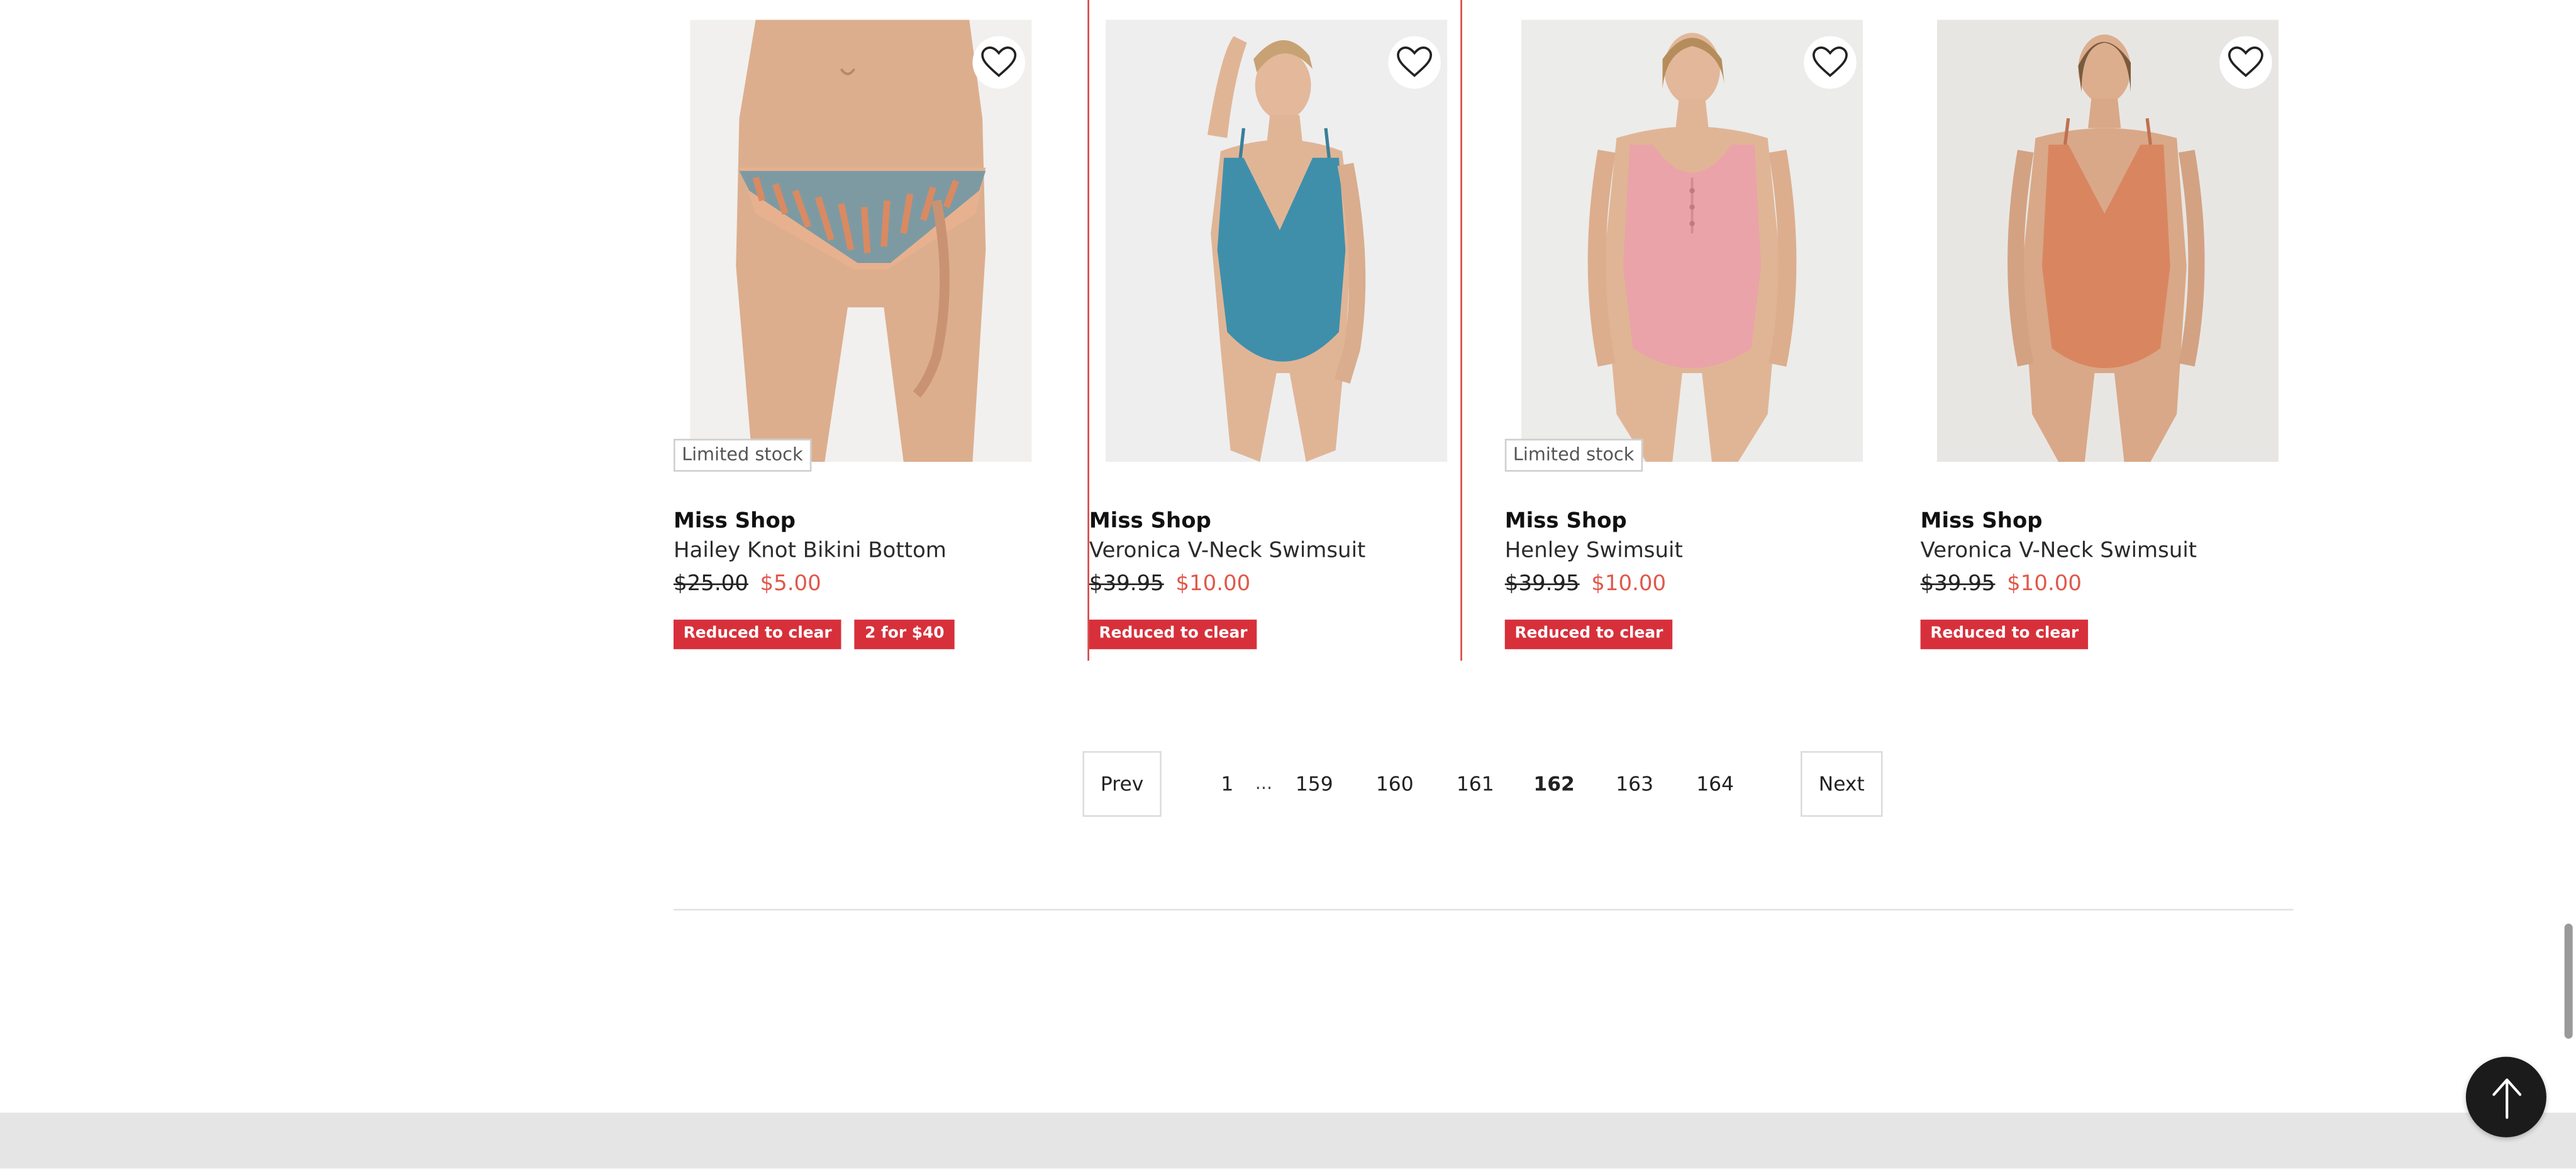 The width and height of the screenshot is (2576, 1169). Describe the element at coordinates (905, 634) in the screenshot. I see `multibuy-badge: 2 for $40` at that location.